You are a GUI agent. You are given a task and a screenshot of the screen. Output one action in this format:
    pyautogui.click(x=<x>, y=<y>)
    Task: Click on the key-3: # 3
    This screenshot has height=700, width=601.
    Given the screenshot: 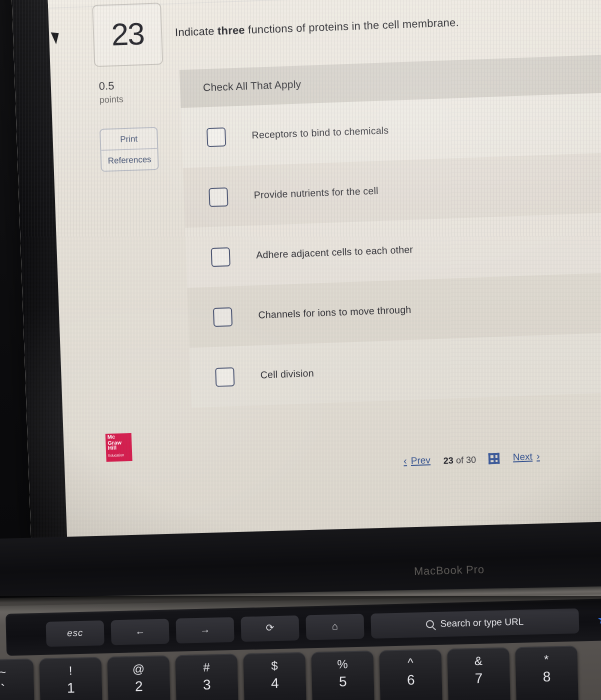 What is the action you would take?
    pyautogui.click(x=207, y=676)
    